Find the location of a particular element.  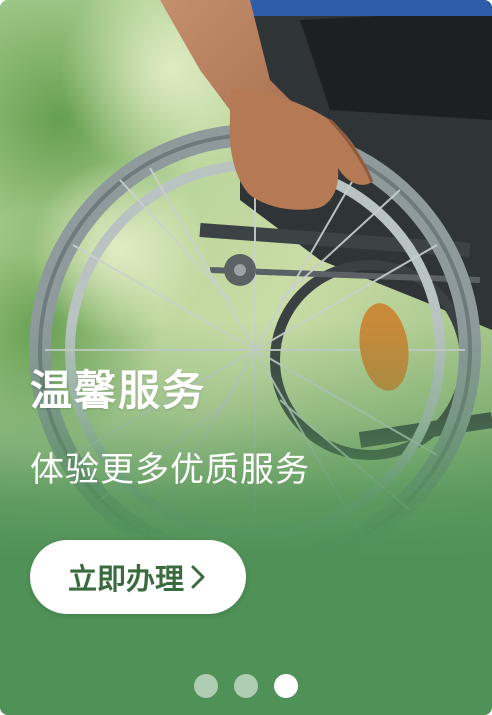

carousel-pagination is located at coordinates (246, 686).